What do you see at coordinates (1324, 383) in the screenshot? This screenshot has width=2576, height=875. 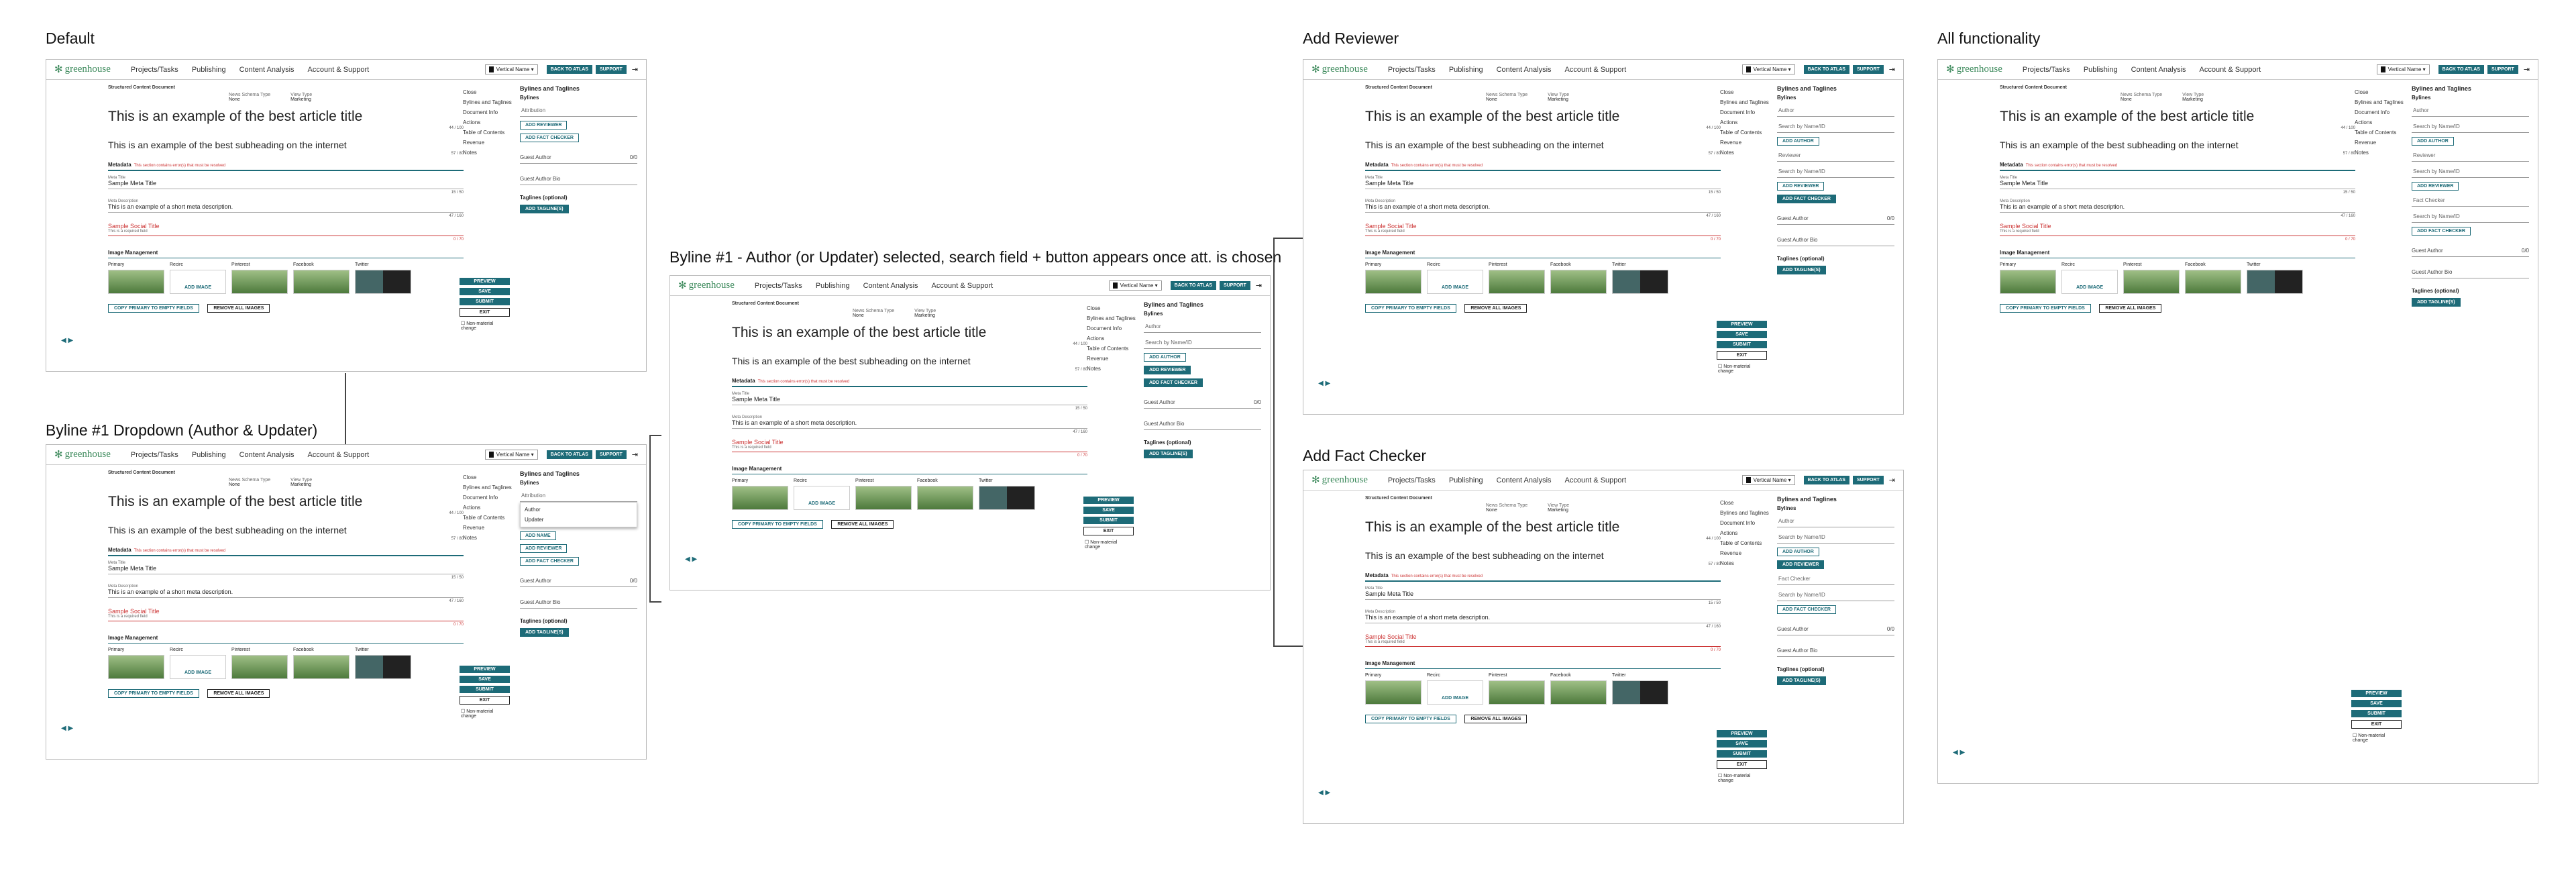 I see `nav-arrows: ◀ ▶` at bounding box center [1324, 383].